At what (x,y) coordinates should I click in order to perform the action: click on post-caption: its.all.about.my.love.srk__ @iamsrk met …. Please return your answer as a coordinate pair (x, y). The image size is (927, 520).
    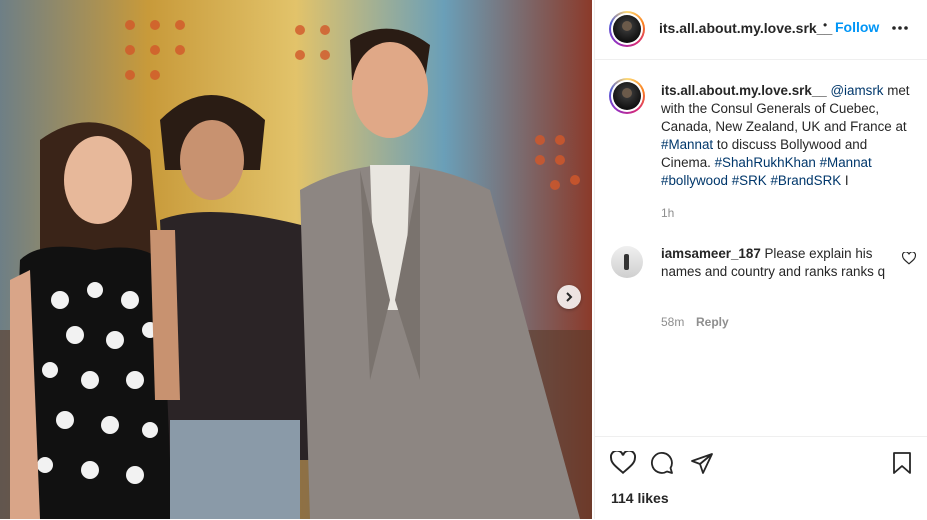
    Looking at the image, I should click on (789, 136).